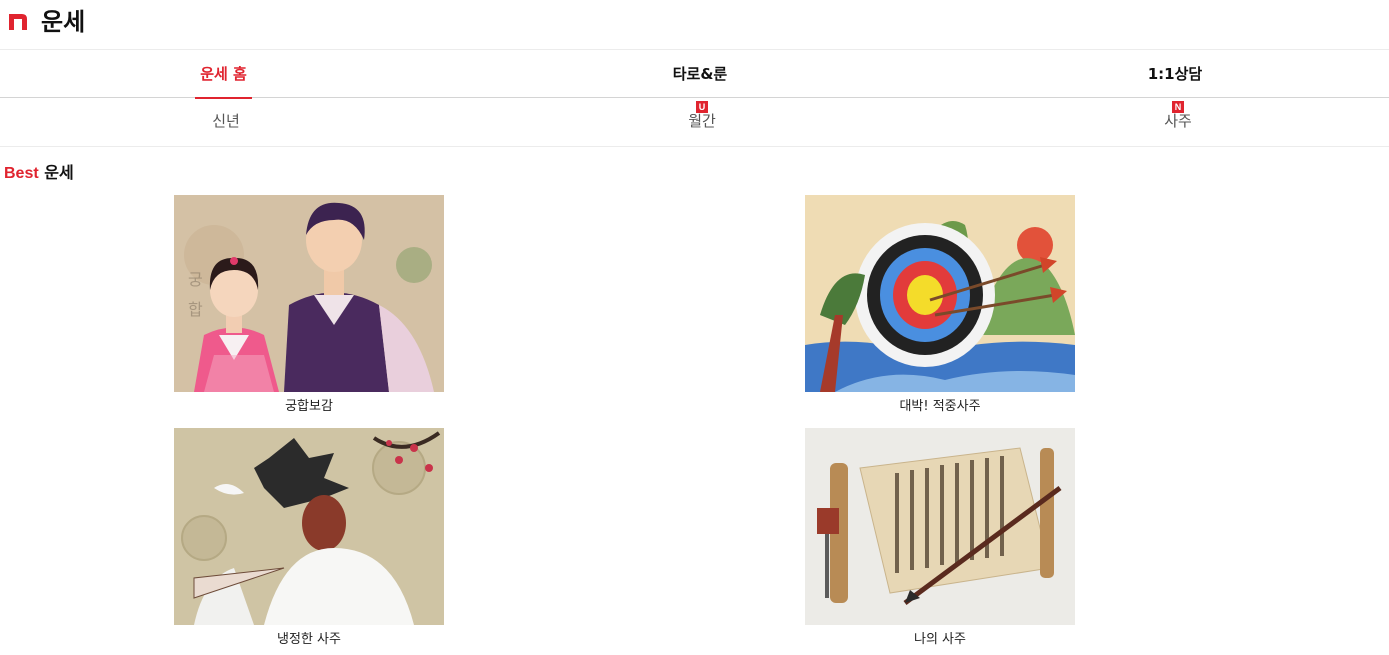  I want to click on section-title: Best 운세, so click(39, 173).